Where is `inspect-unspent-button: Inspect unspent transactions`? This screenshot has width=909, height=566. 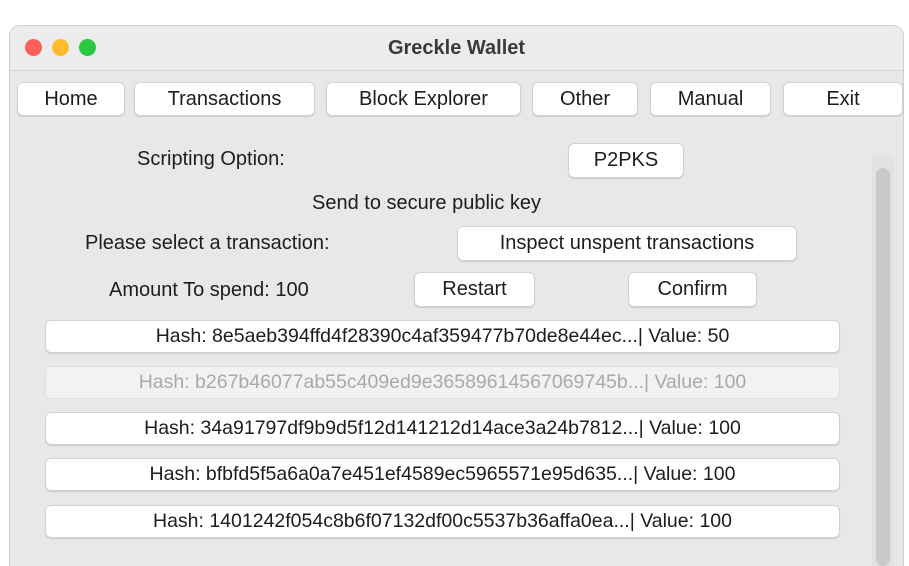 inspect-unspent-button: Inspect unspent transactions is located at coordinates (627, 243).